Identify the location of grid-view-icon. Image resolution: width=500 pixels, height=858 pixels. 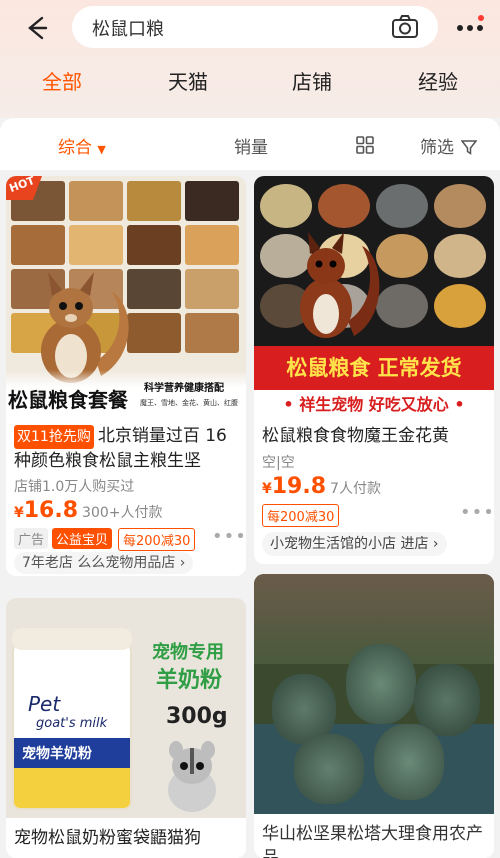
(365, 145).